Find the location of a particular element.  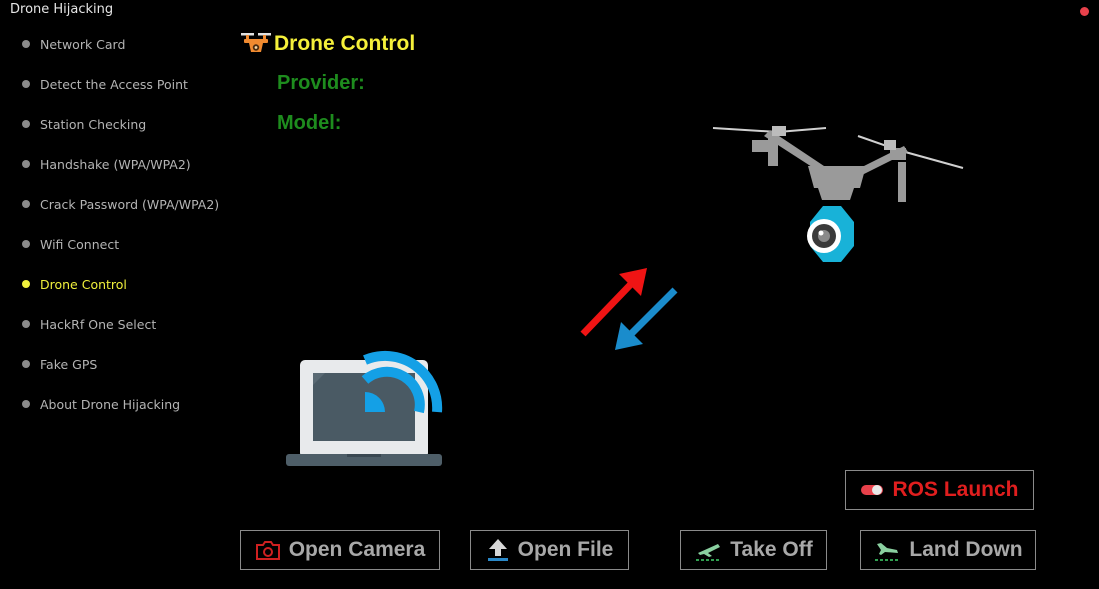

ros-launch-button: ROS Launch is located at coordinates (939, 490).